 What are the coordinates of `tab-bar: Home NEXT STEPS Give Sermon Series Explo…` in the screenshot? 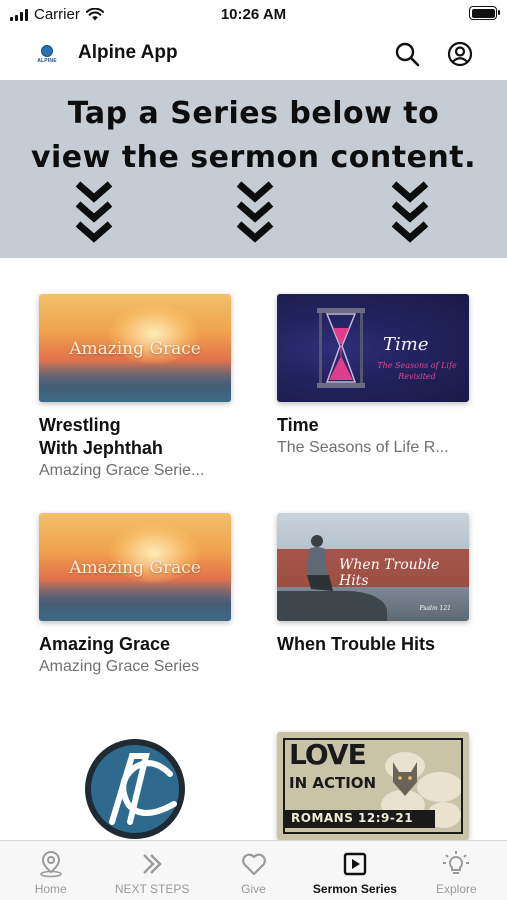 It's located at (253, 870).